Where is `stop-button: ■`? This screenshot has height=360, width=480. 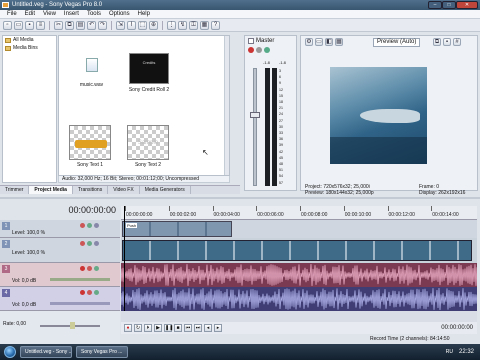 stop-button: ■ is located at coordinates (178, 328).